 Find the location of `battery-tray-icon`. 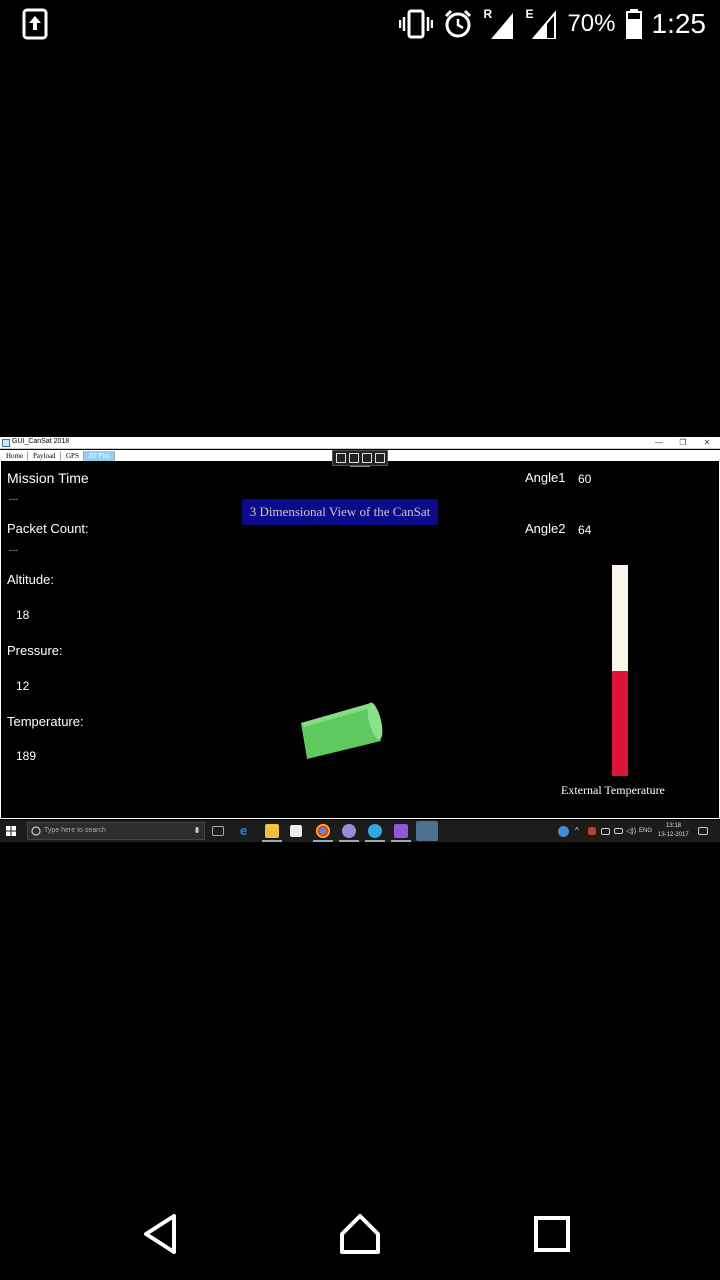

battery-tray-icon is located at coordinates (618, 831).